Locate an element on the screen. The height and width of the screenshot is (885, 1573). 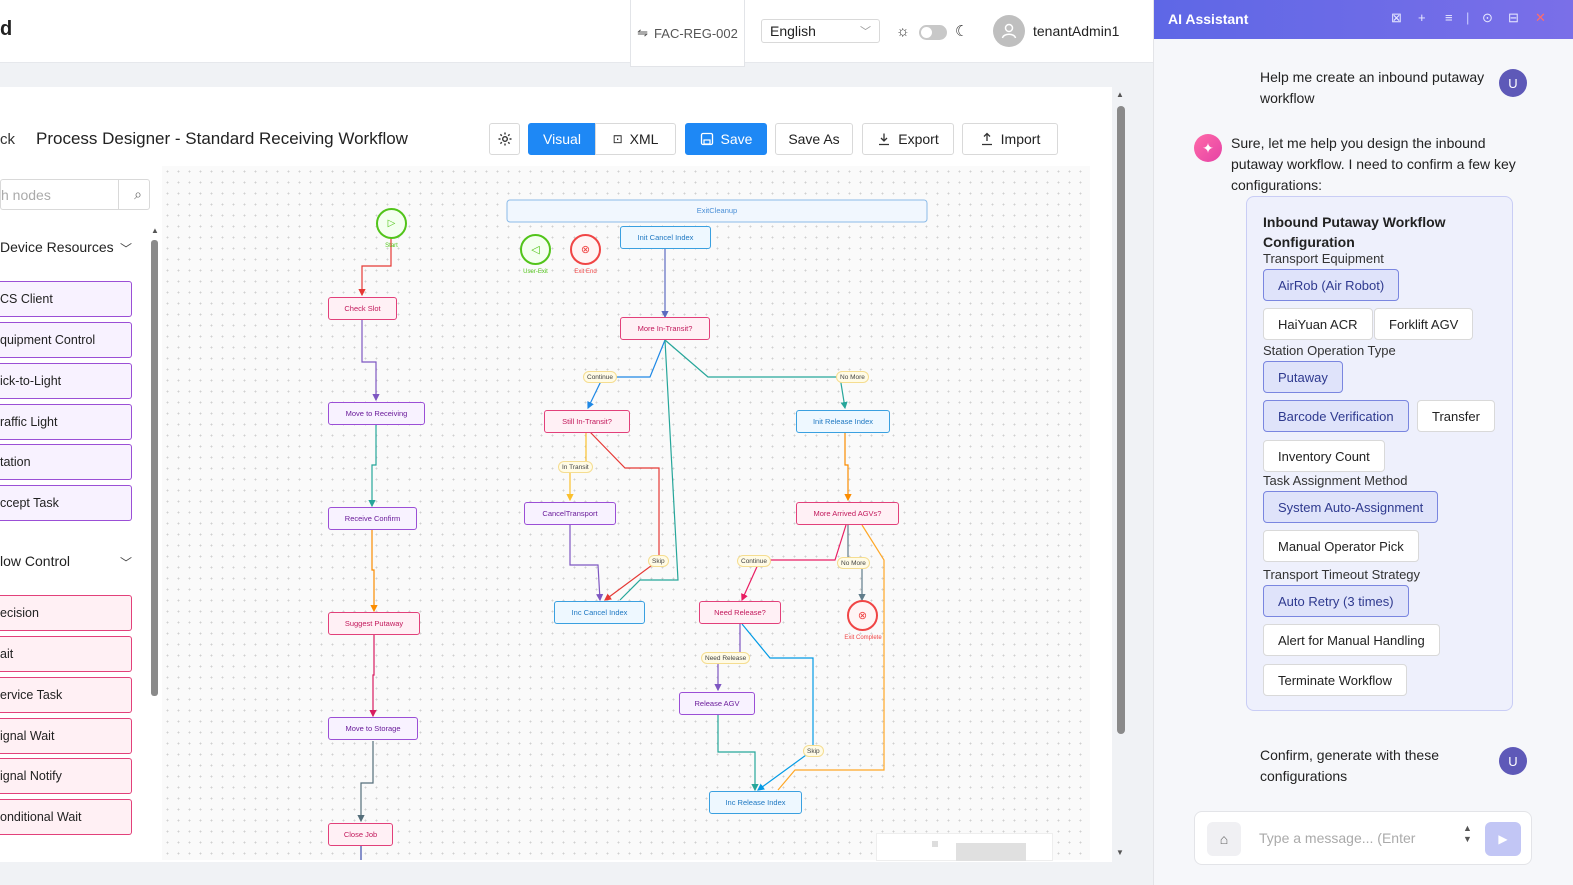
palette-item: ecision is located at coordinates (66, 613).